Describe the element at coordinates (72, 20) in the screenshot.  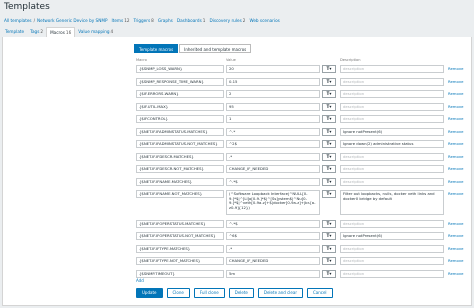
I see `template-name-link: Network Generic Device by SNMP` at that location.